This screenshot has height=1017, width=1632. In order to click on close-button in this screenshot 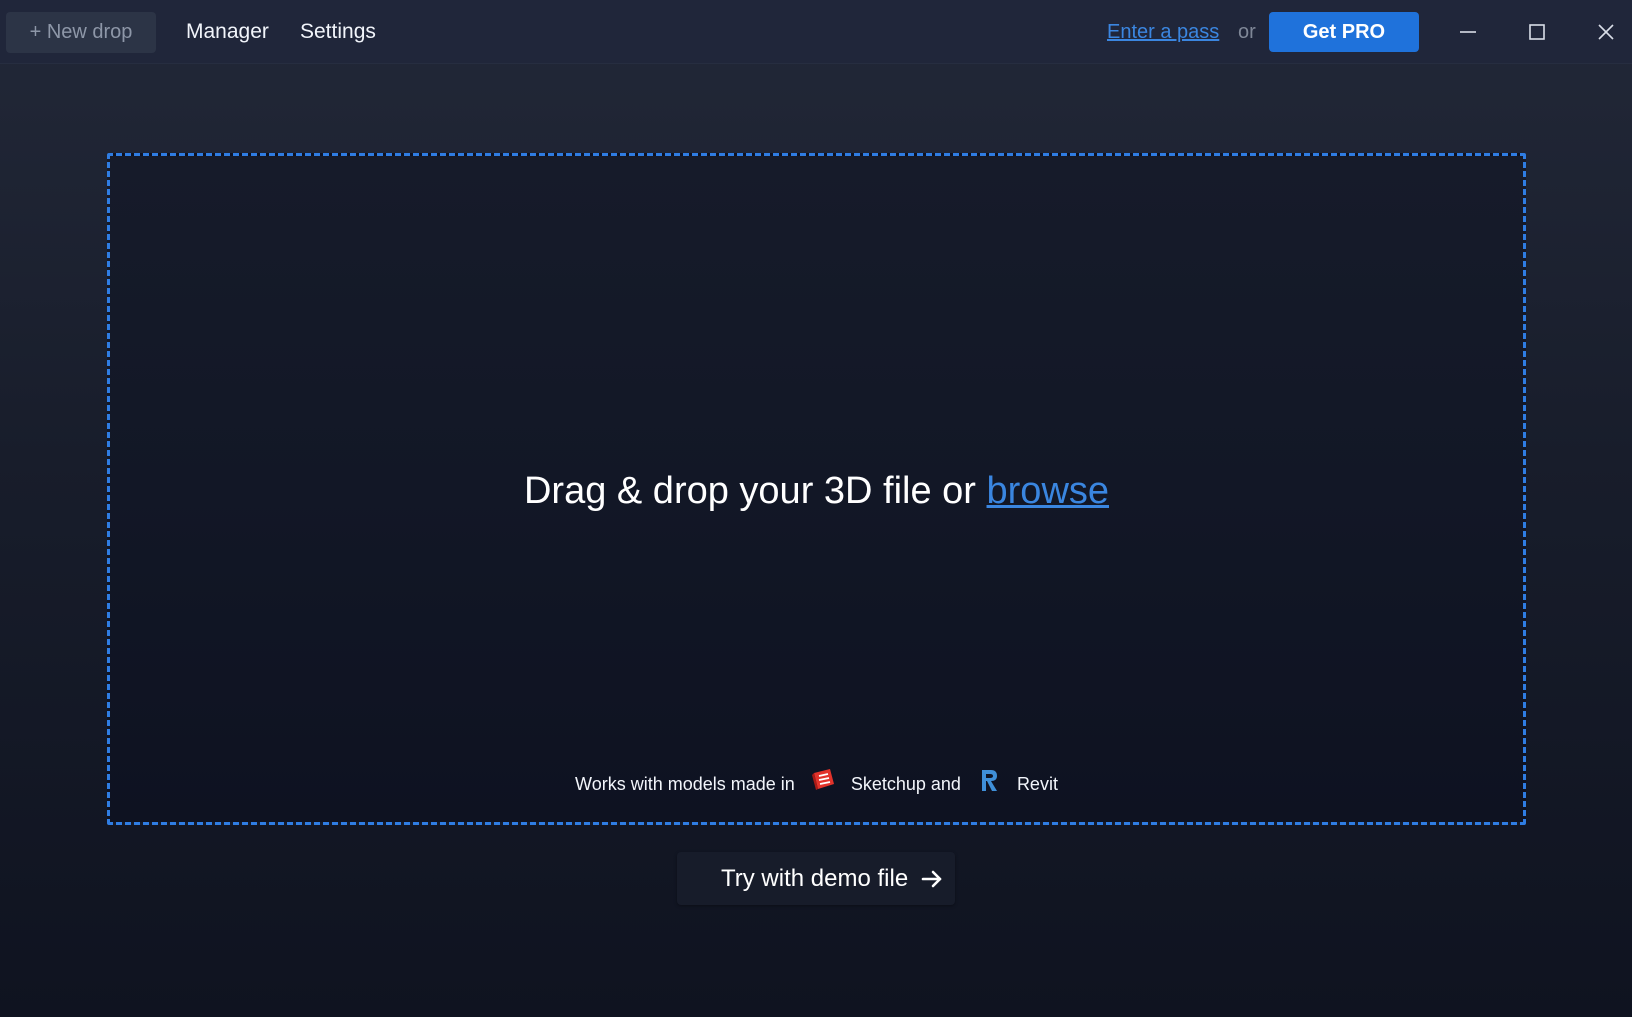, I will do `click(1606, 32)`.